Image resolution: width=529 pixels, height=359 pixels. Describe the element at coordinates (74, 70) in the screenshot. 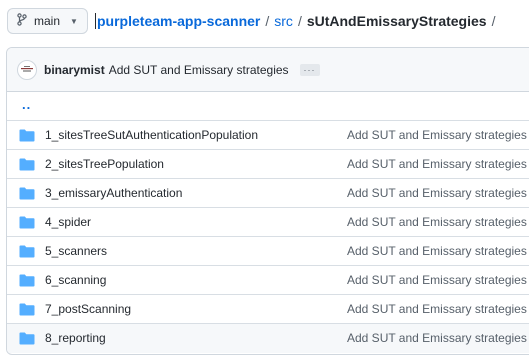

I see `commit-author-link: binarymist` at that location.